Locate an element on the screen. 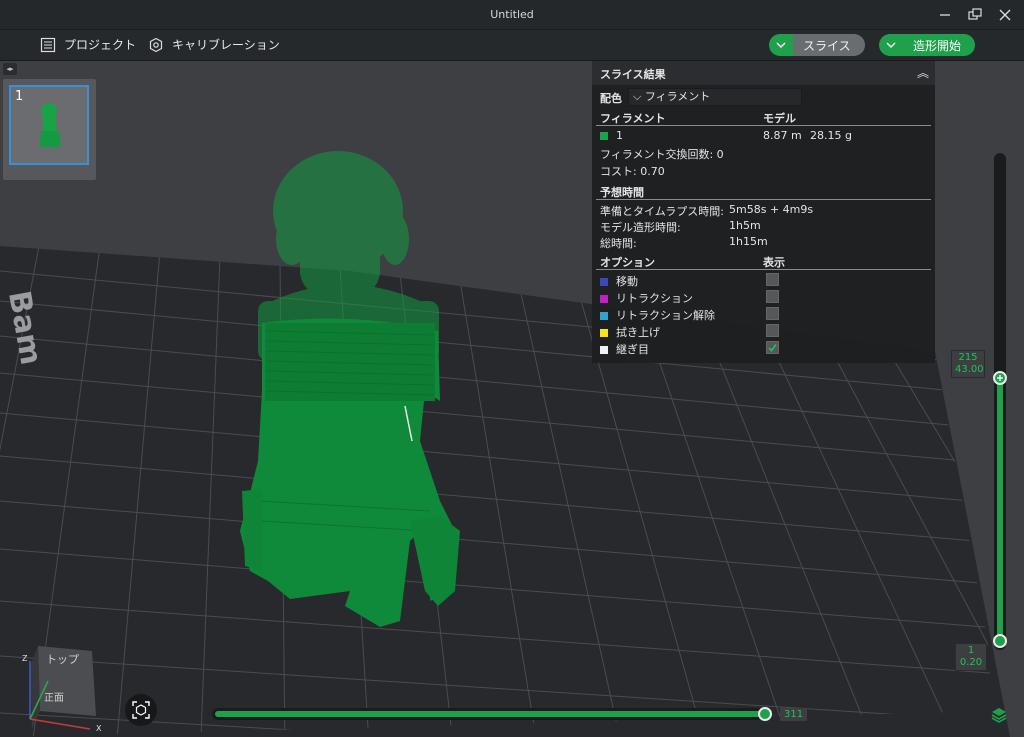 This screenshot has width=1024, height=737. print-dropdown is located at coordinates (891, 45).